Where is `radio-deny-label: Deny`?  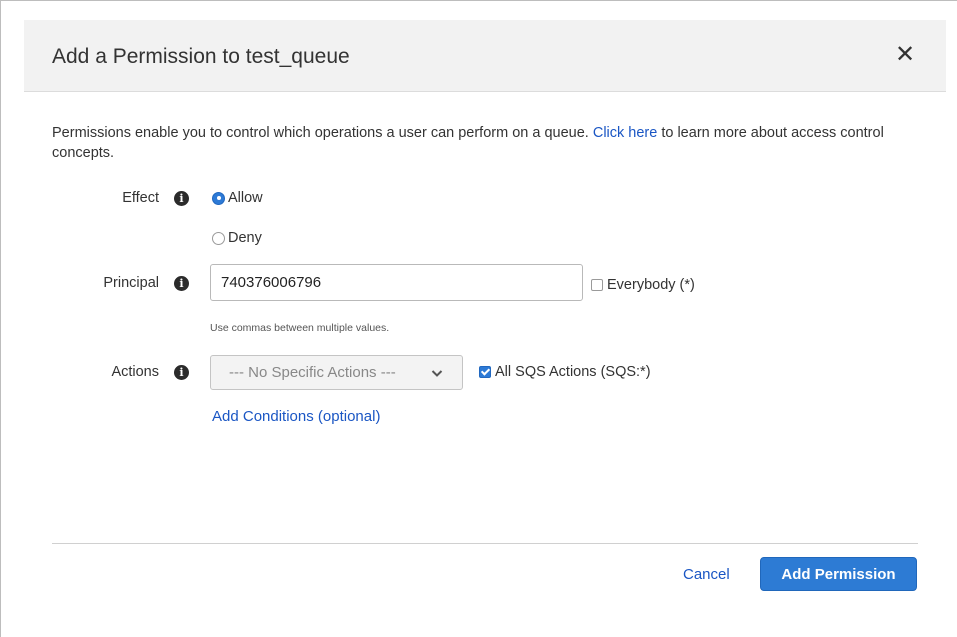 radio-deny-label: Deny is located at coordinates (245, 238).